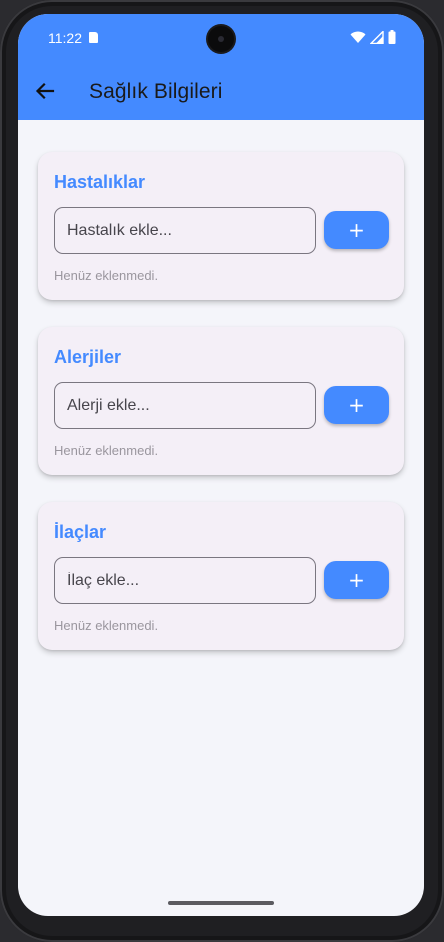  I want to click on allergies-title: Alerjiler, so click(88, 357).